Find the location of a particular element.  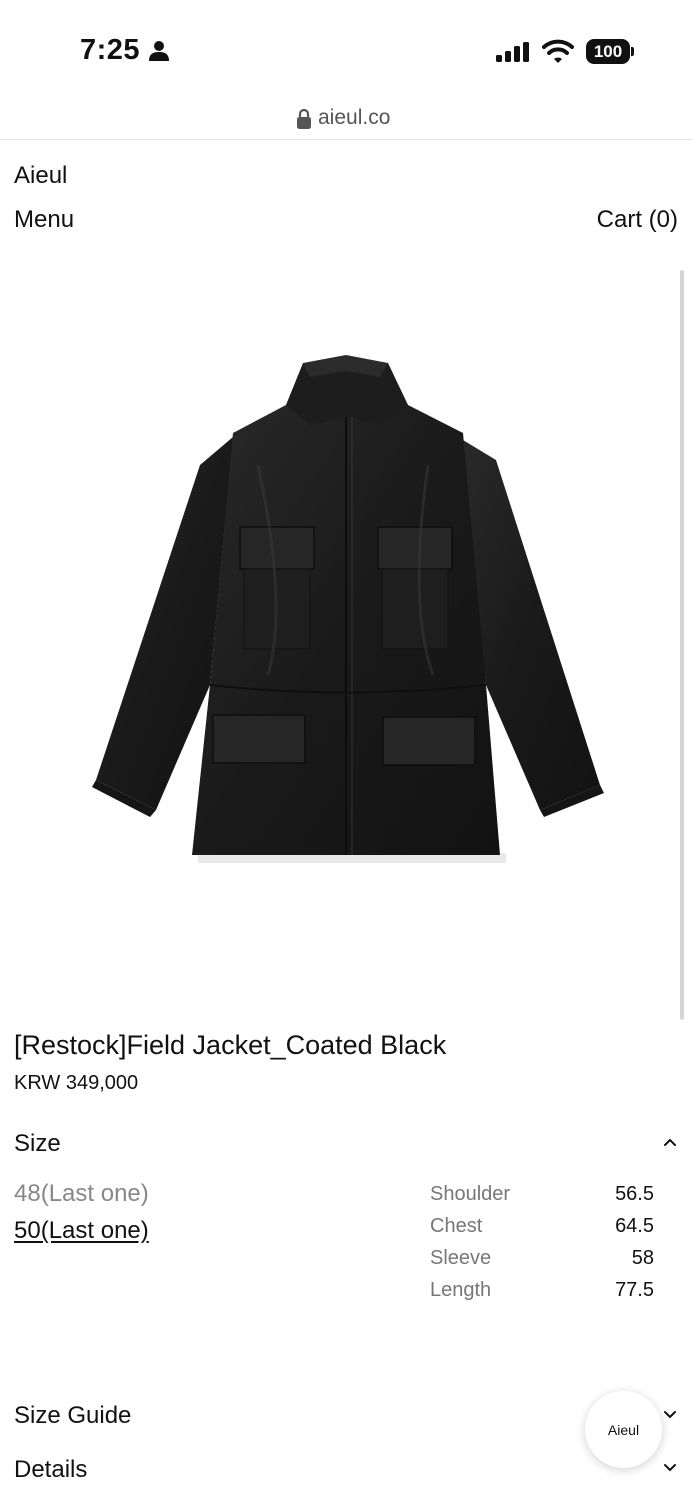

product-title: [Restock]Field Jacket_Coated Black is located at coordinates (230, 1045).